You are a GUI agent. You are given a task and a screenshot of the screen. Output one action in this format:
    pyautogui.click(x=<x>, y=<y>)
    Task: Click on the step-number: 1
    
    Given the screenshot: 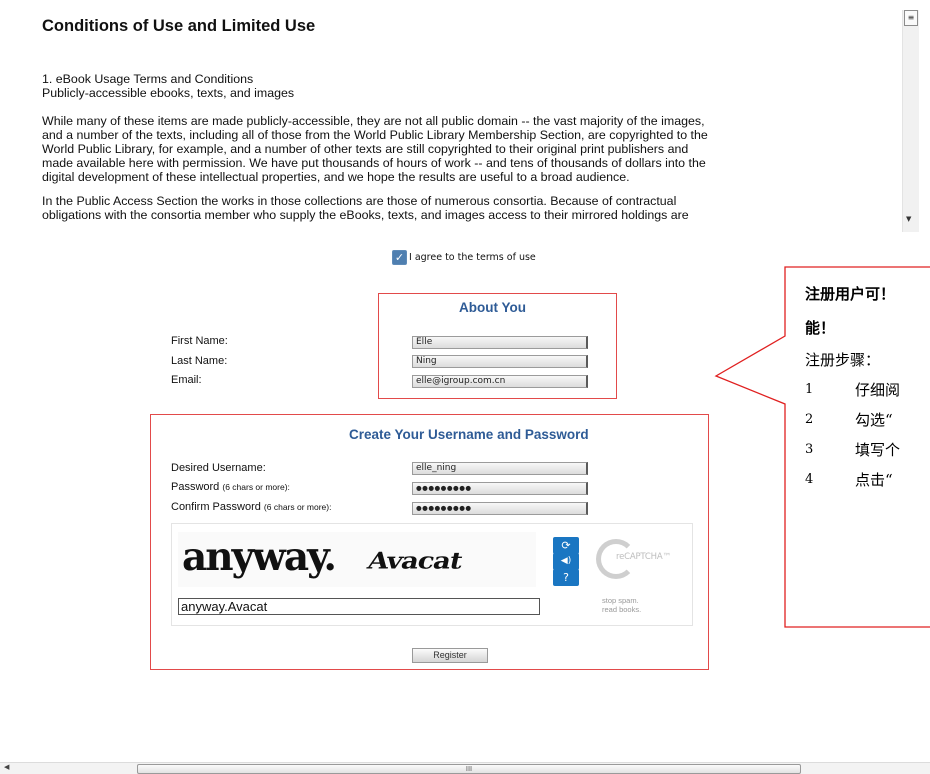 What is the action you would take?
    pyautogui.click(x=809, y=389)
    